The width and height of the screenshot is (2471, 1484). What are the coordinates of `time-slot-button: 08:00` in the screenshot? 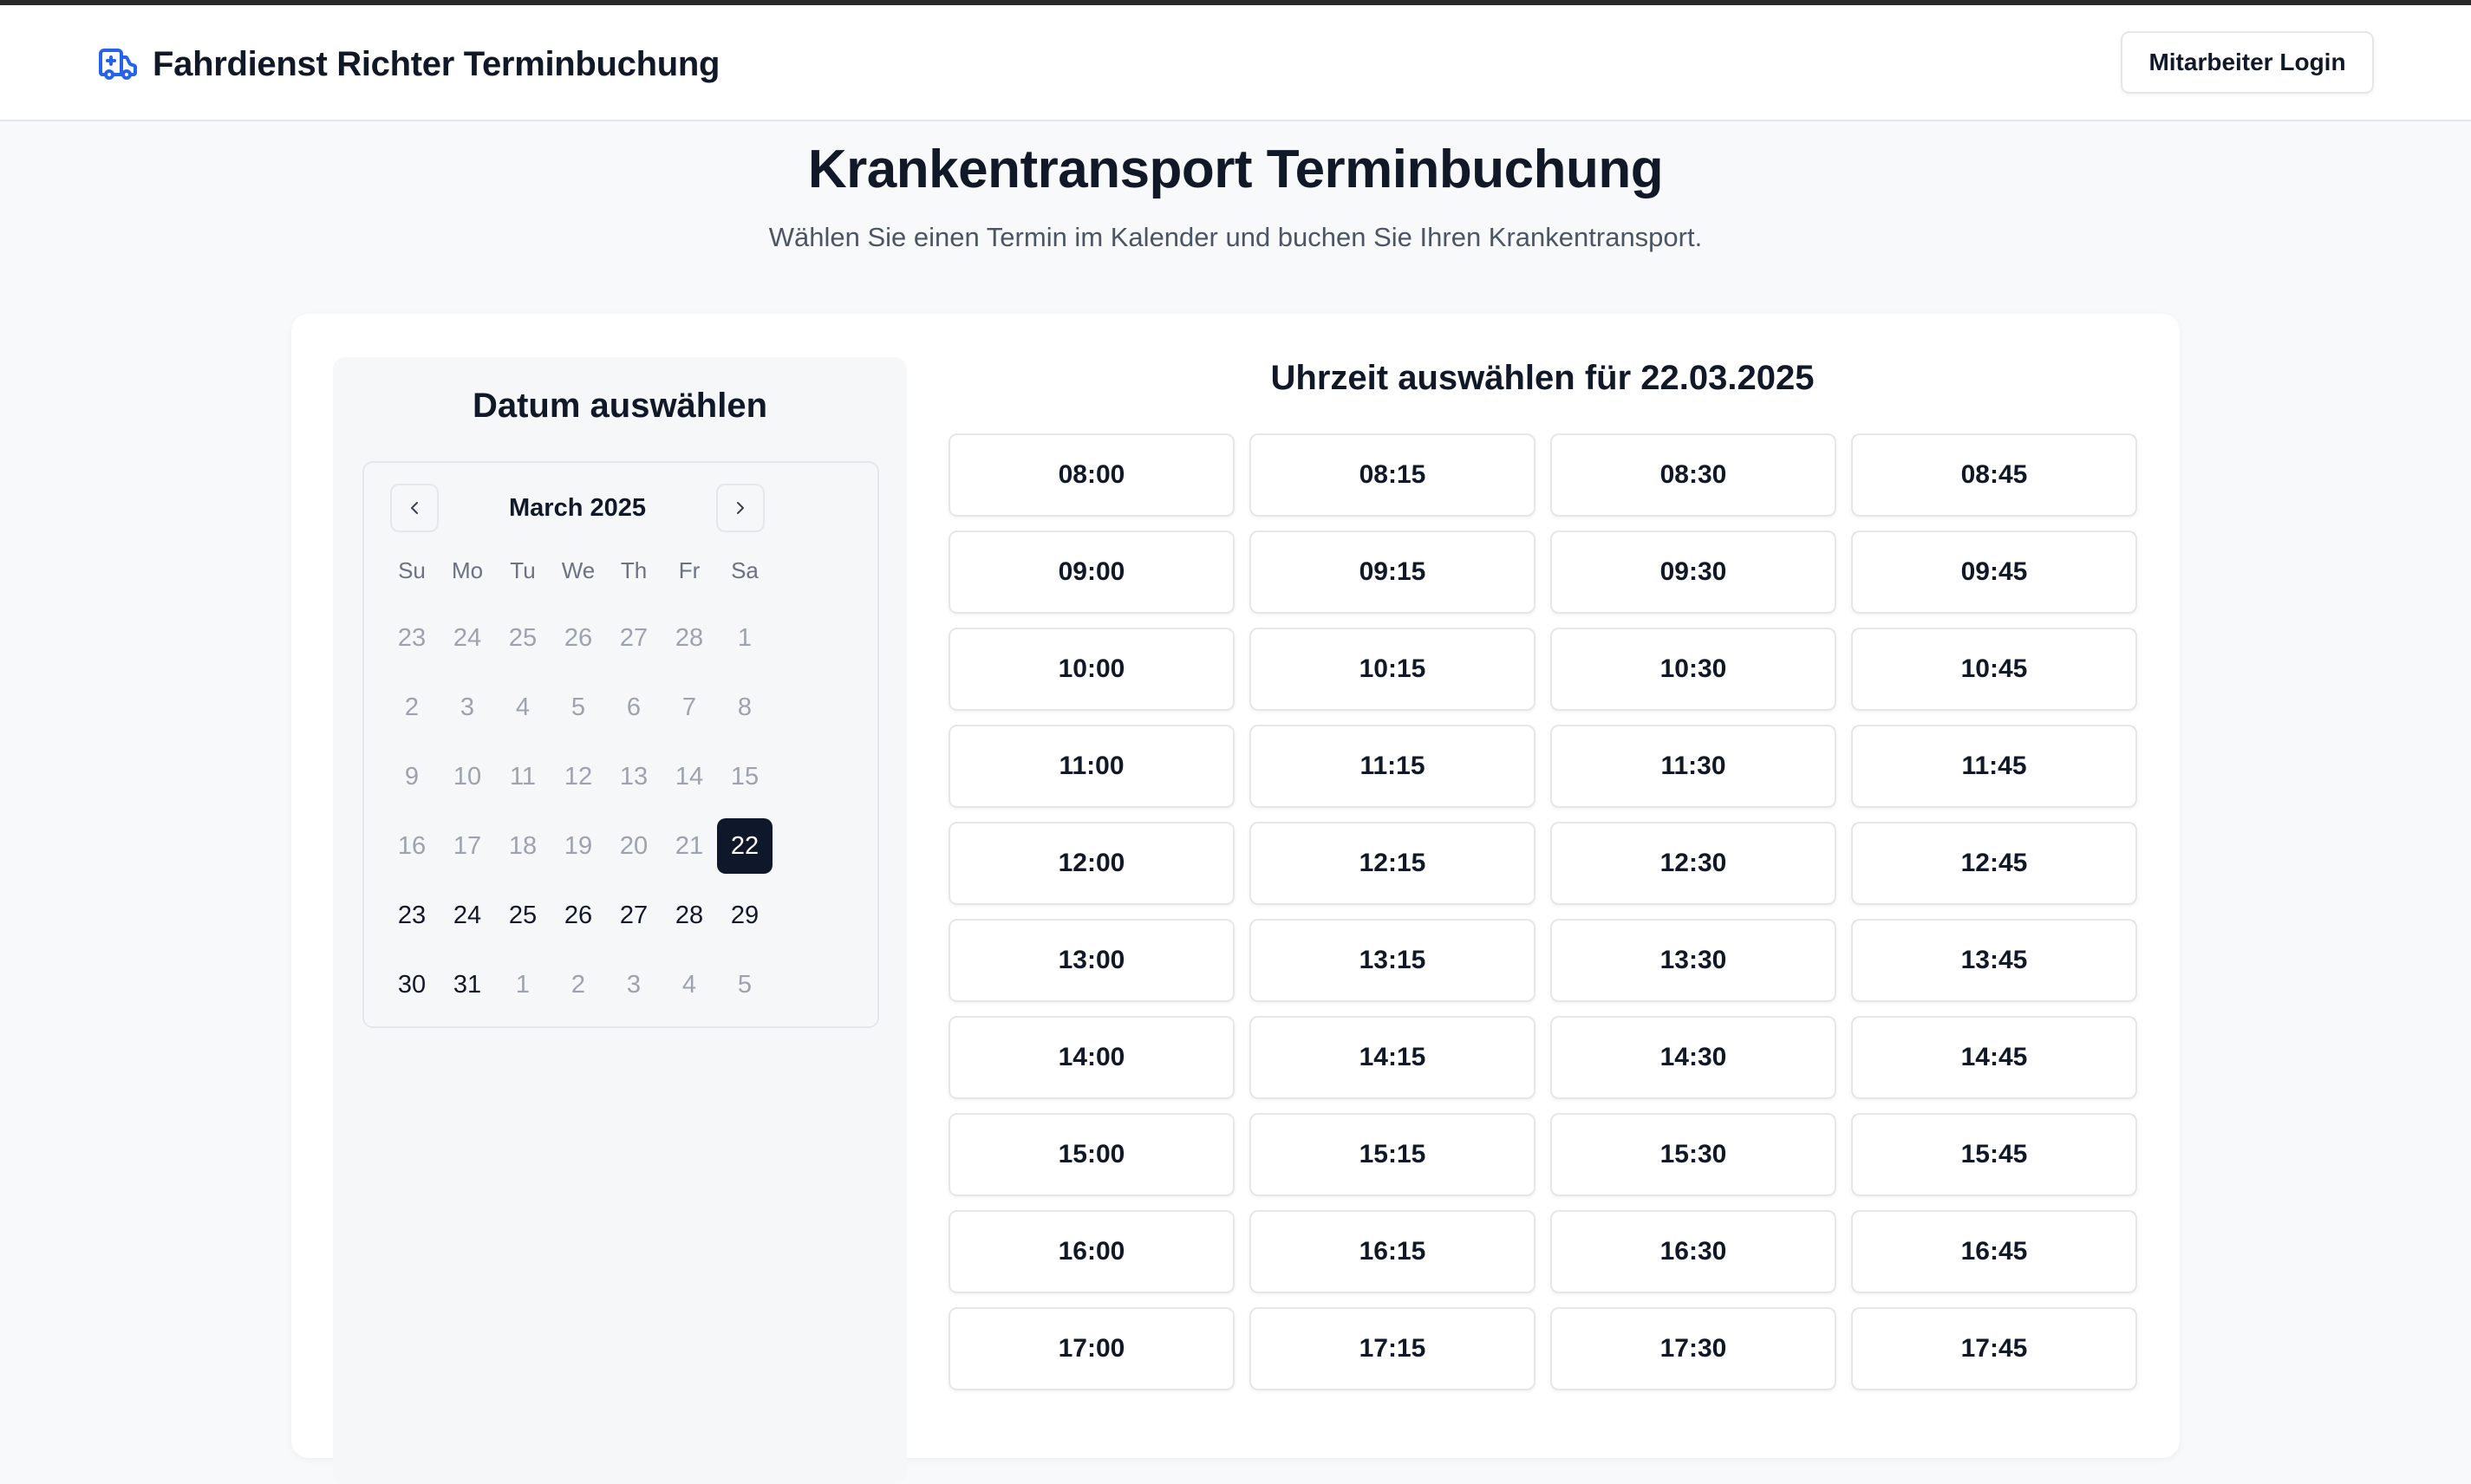 It's located at (1092, 475).